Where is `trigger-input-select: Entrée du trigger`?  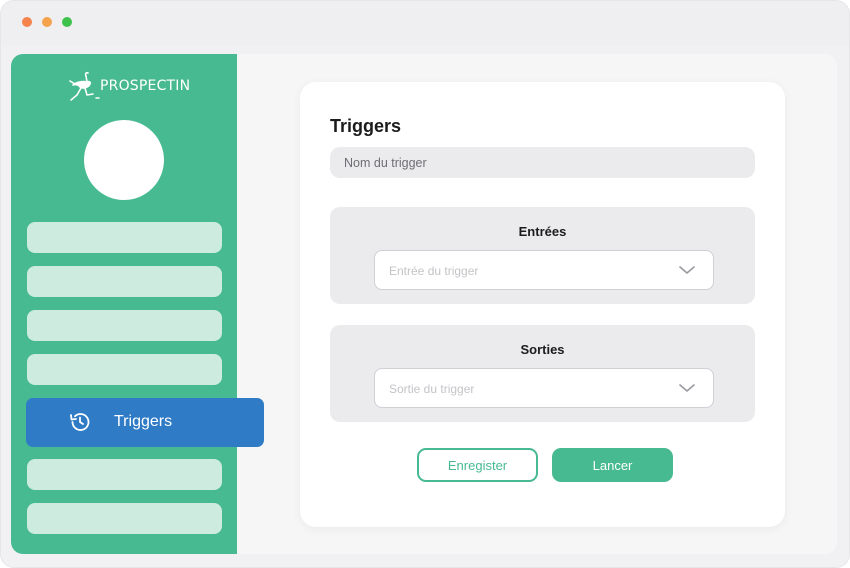 trigger-input-select: Entrée du trigger is located at coordinates (544, 270).